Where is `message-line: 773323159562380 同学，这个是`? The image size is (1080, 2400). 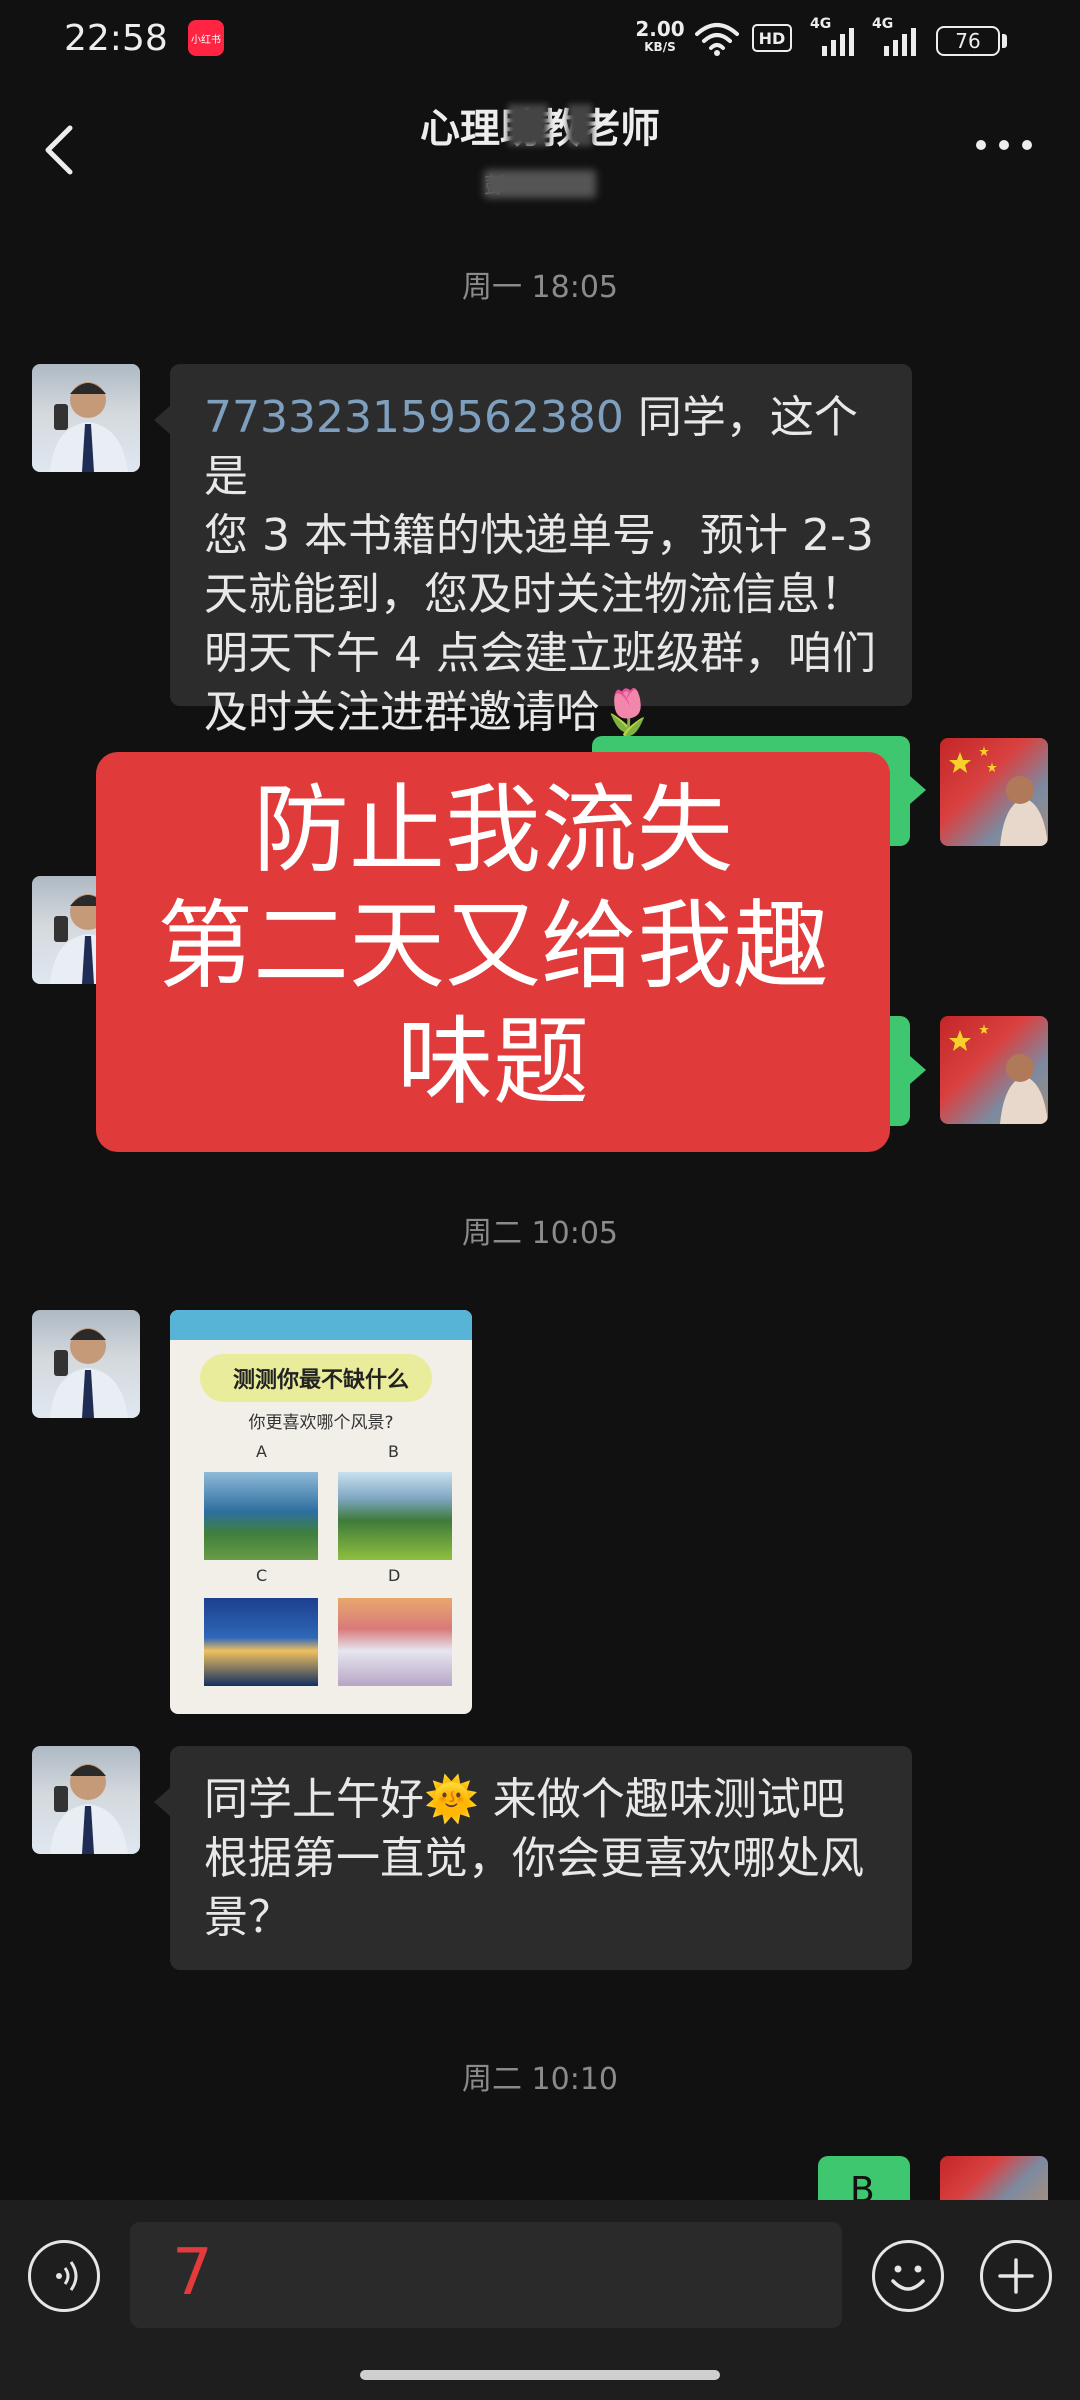
message-line: 773323159562380 同学，这个是 is located at coordinates (541, 447).